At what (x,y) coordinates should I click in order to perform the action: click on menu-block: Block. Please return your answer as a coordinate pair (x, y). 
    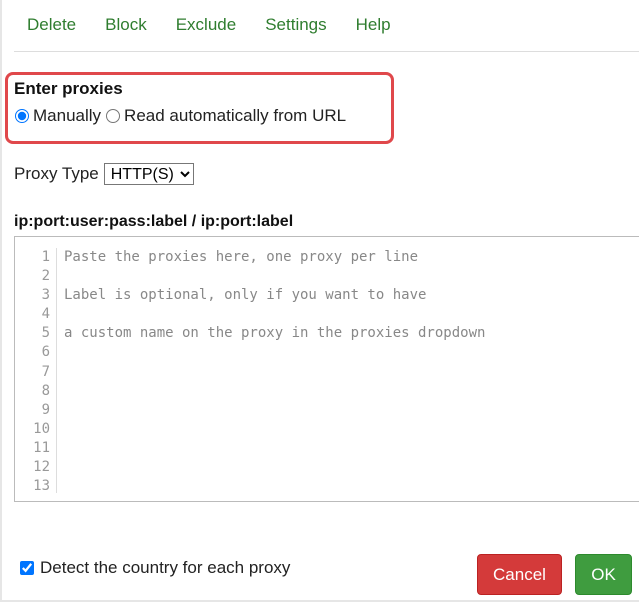
    Looking at the image, I should click on (126, 25).